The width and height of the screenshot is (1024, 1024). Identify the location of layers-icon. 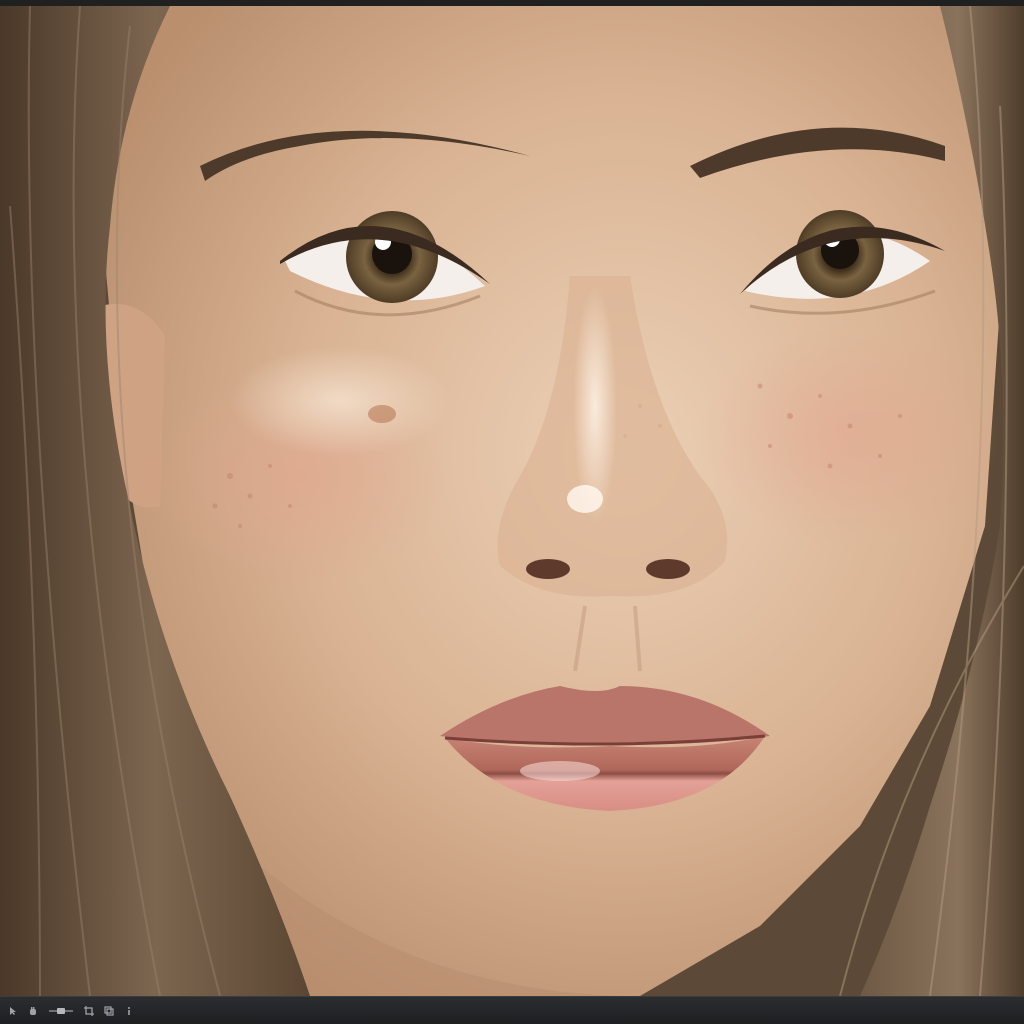
(109, 1011).